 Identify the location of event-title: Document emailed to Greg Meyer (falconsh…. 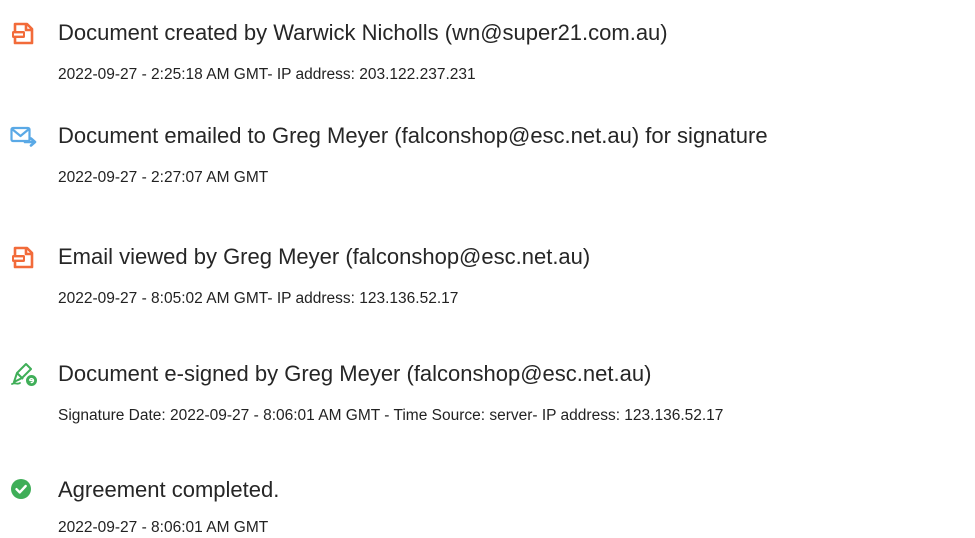
(413, 135).